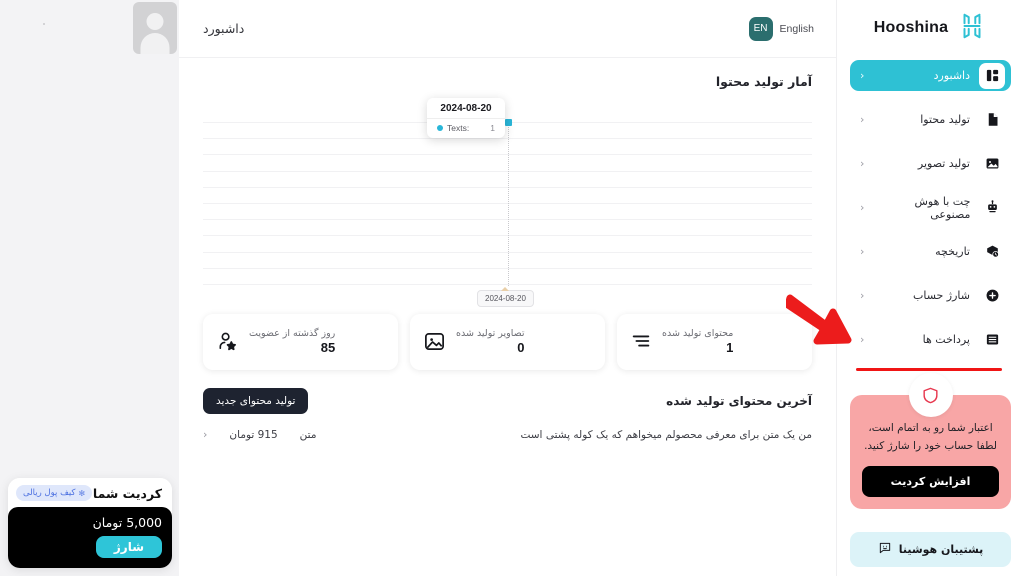 This screenshot has height=576, width=1024. I want to click on chart-section-title: آمار تولید محتوا, so click(763, 81).